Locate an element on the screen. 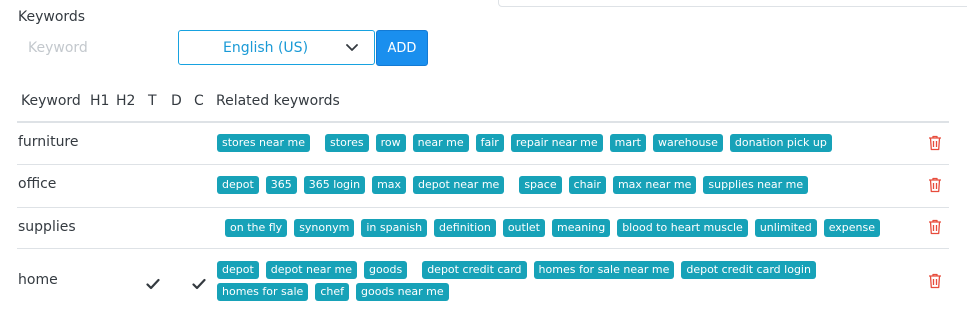 The height and width of the screenshot is (320, 967). top-panel-edge is located at coordinates (732, 3).